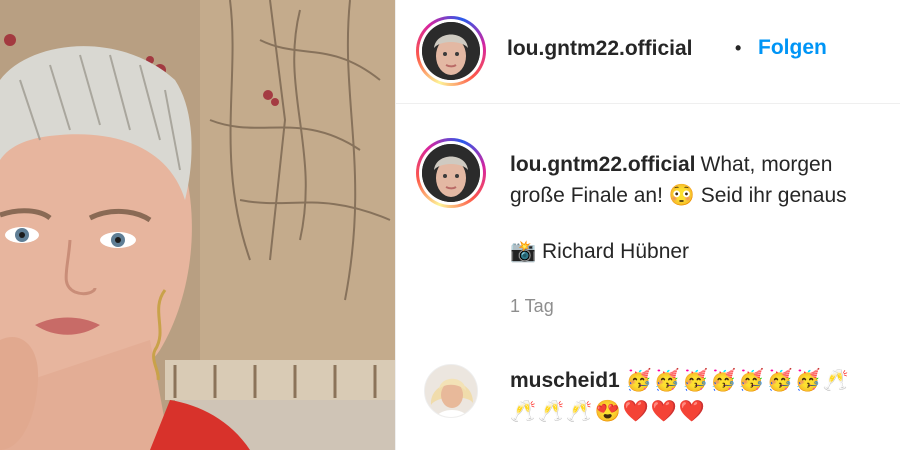 The image size is (900, 450). Describe the element at coordinates (738, 380) in the screenshot. I see `comment-line-1: 🥳🥳🥳🥳🥳🥳🥳🥂` at that location.